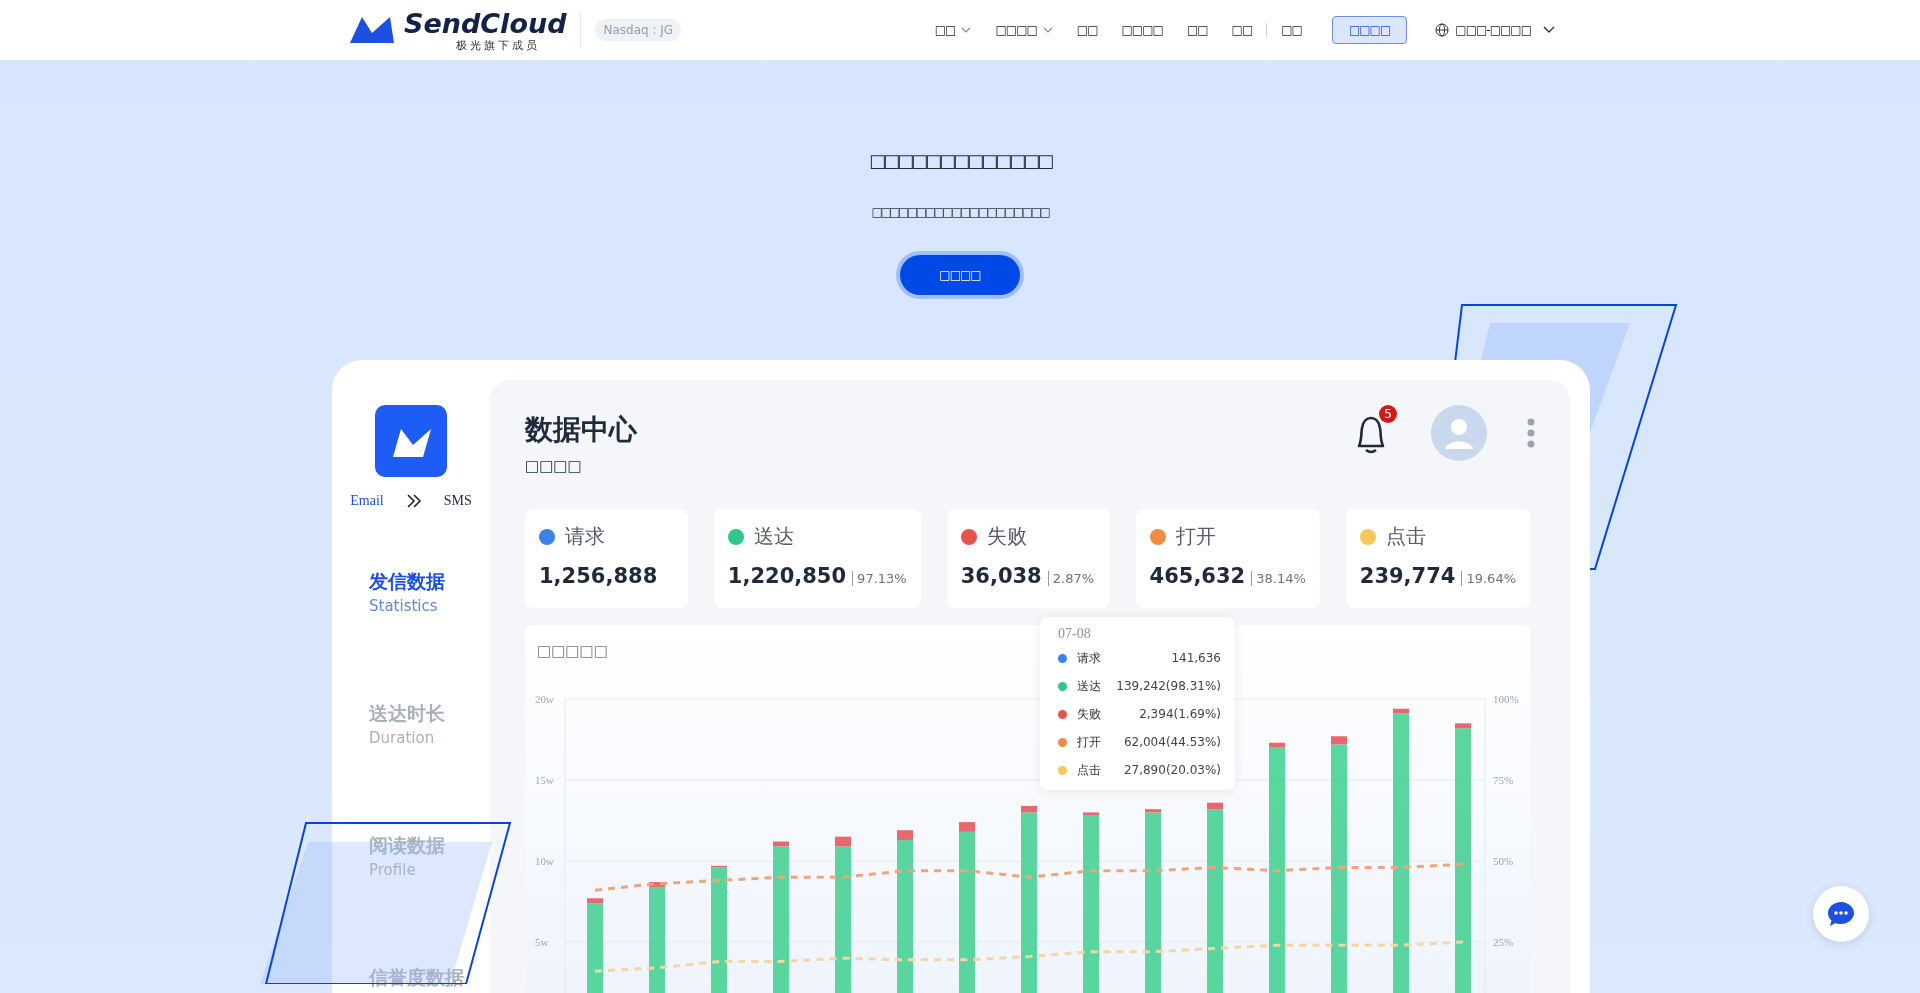 The height and width of the screenshot is (993, 1920). What do you see at coordinates (1407, 576) in the screenshot?
I see `stat-value: 239,774` at bounding box center [1407, 576].